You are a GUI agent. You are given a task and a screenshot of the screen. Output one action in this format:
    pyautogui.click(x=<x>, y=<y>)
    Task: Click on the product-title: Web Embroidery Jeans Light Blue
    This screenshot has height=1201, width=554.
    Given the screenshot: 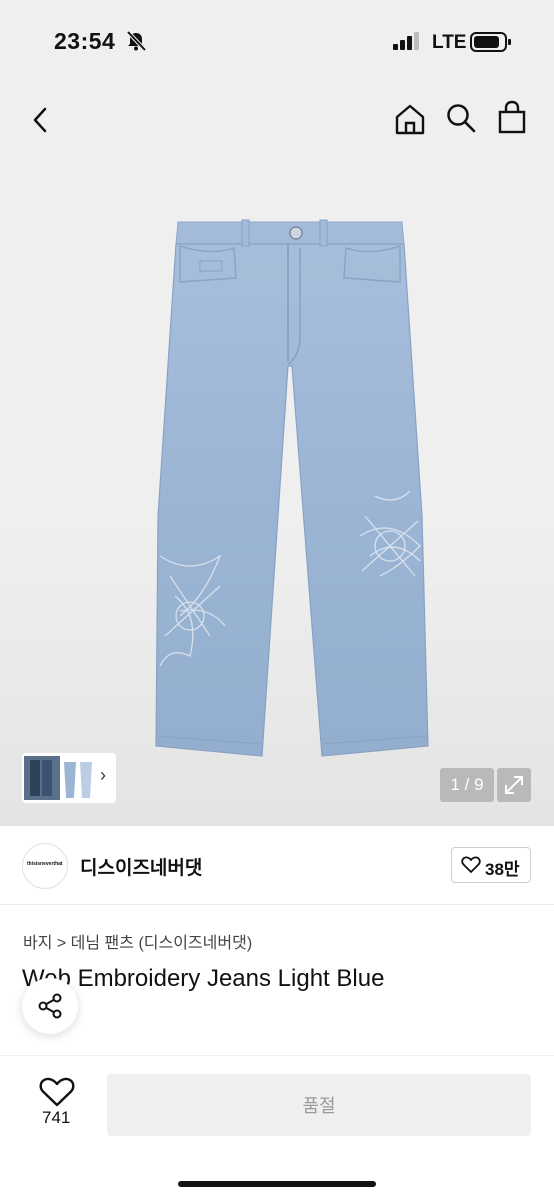 What is the action you would take?
    pyautogui.click(x=203, y=978)
    